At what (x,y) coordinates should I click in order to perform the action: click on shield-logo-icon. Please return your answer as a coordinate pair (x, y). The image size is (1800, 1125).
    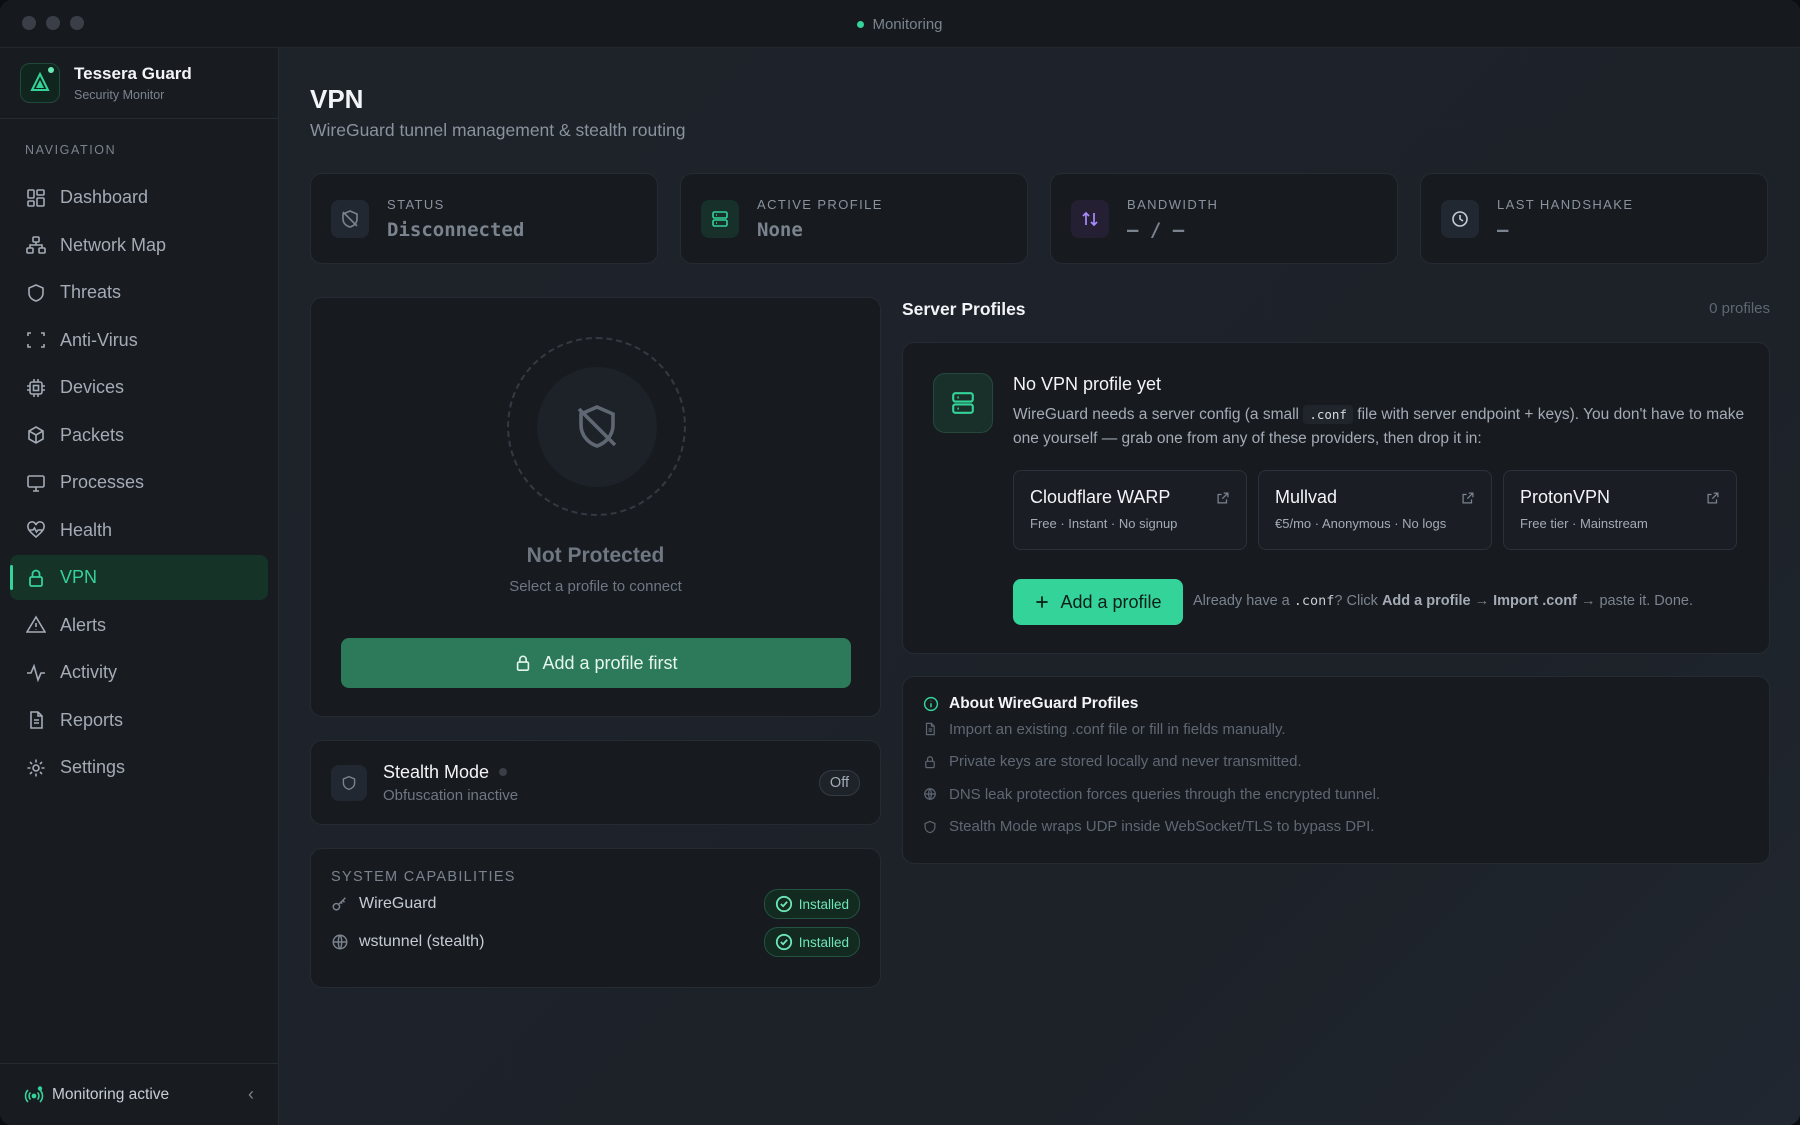
    Looking at the image, I should click on (40, 83).